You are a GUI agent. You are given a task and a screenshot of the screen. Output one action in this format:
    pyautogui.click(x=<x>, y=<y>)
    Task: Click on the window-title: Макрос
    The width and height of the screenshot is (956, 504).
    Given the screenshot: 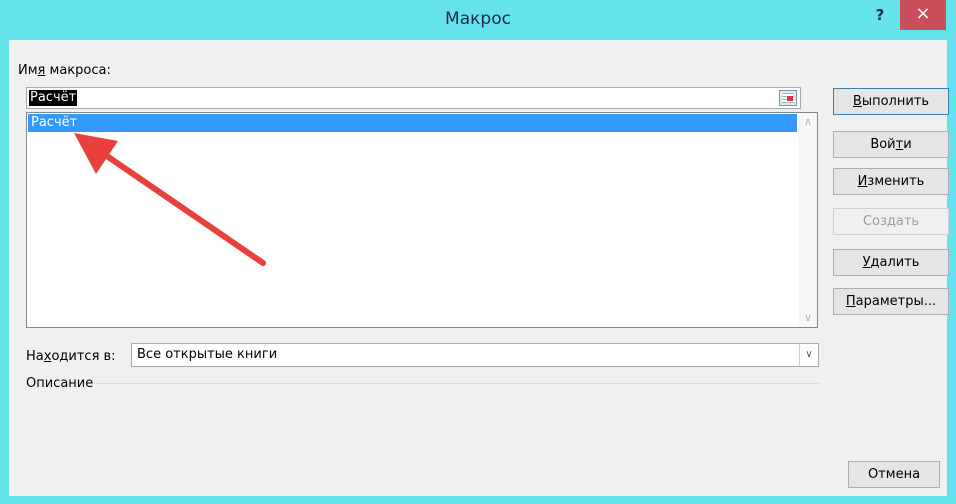 What is the action you would take?
    pyautogui.click(x=478, y=19)
    